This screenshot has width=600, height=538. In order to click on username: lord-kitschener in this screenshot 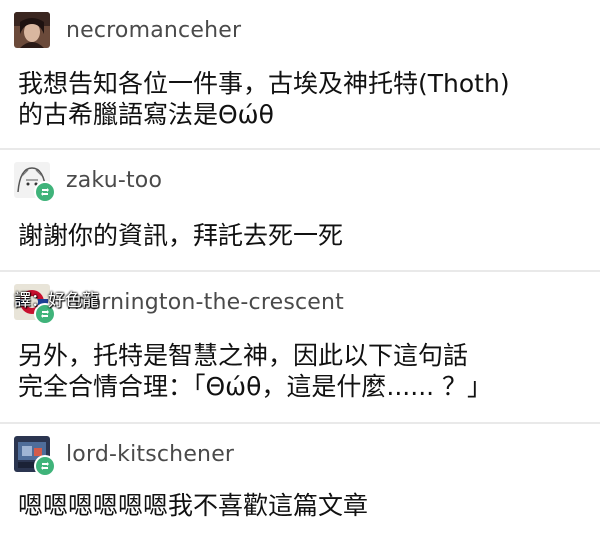, I will do `click(150, 454)`.